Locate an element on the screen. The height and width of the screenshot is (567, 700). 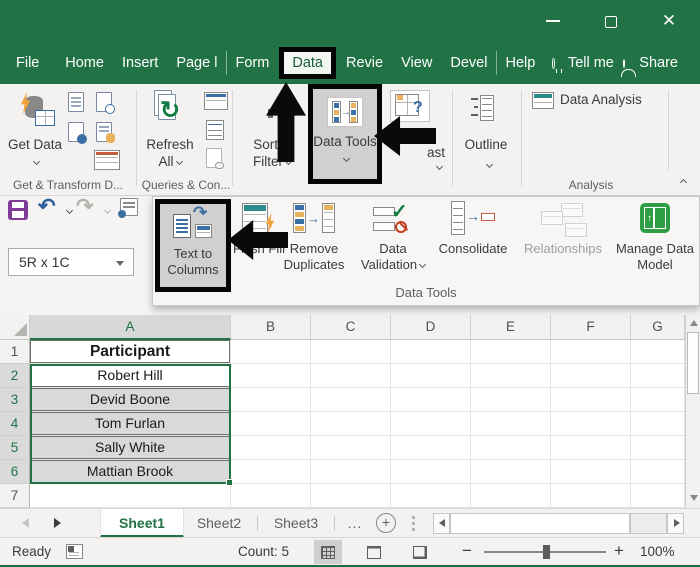
properties-icon is located at coordinates (215, 130).